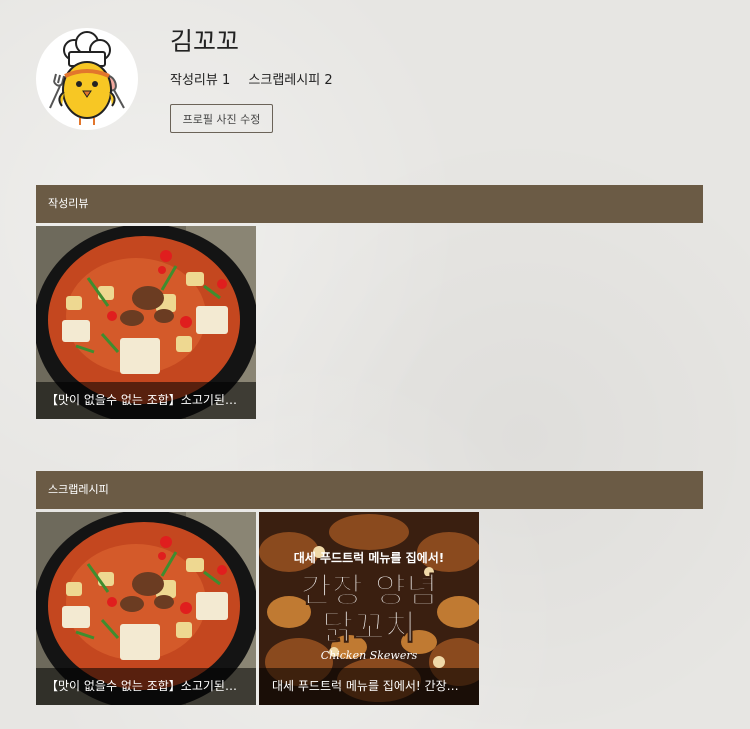  I want to click on stat-count: 2, so click(328, 80).